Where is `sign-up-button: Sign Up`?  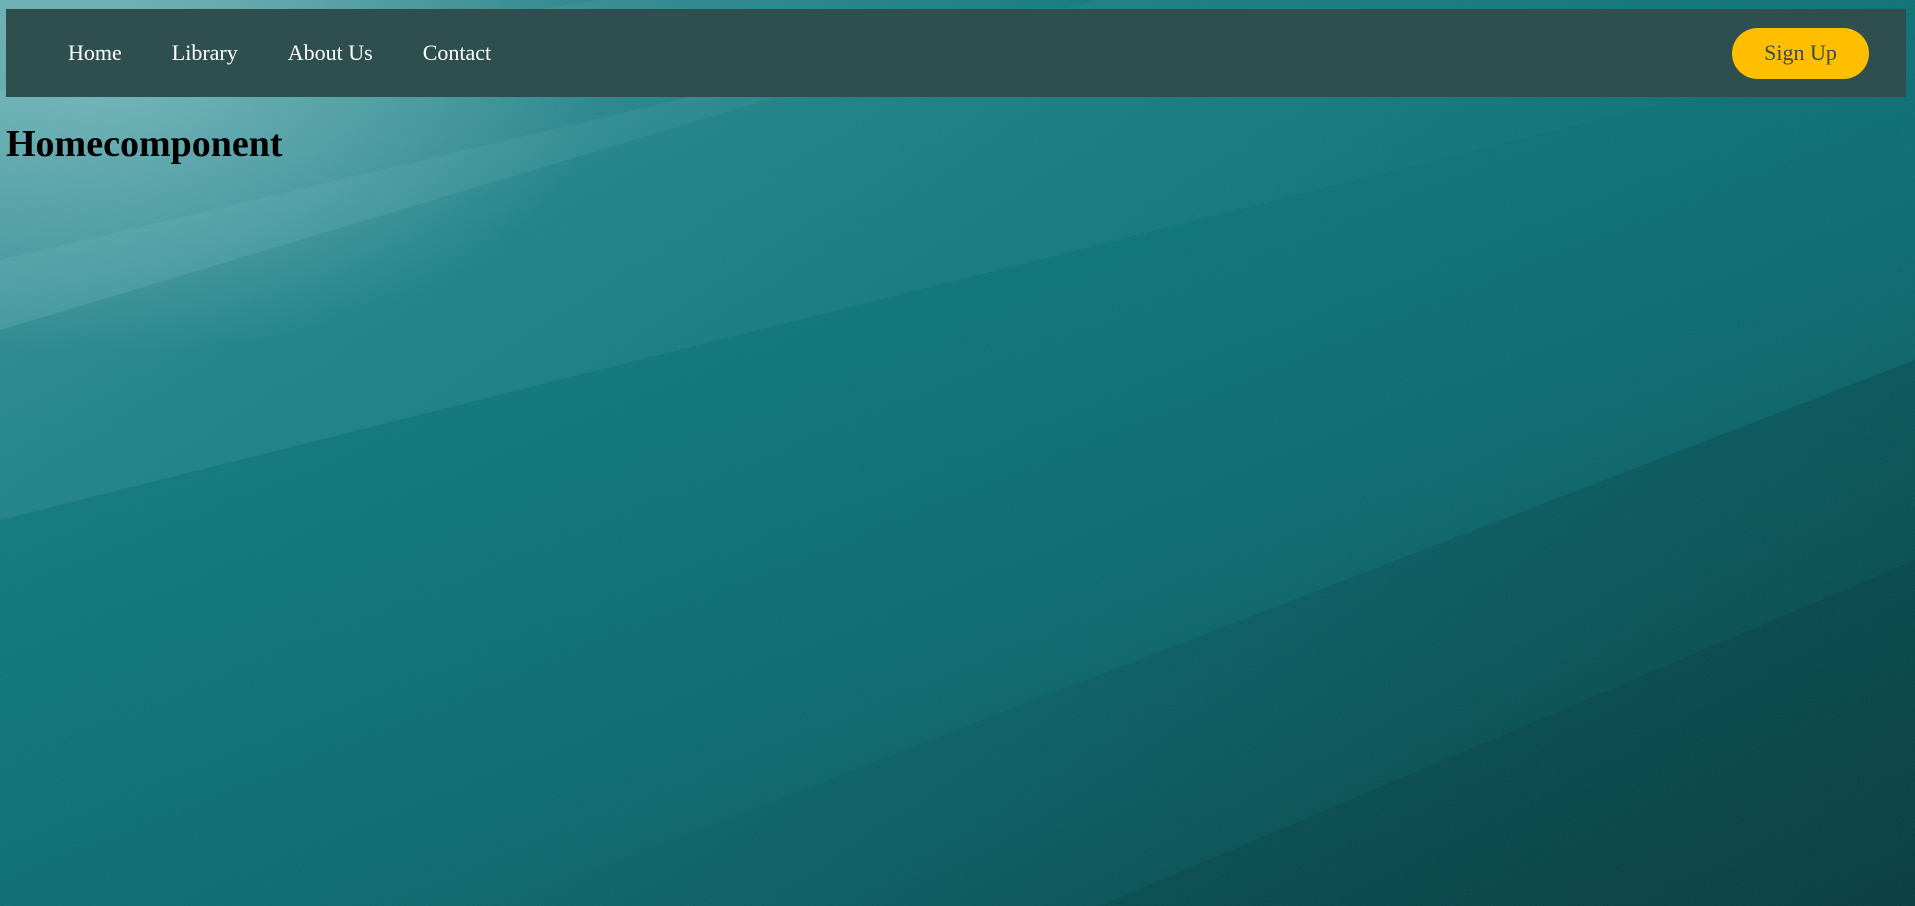 sign-up-button: Sign Up is located at coordinates (1800, 53).